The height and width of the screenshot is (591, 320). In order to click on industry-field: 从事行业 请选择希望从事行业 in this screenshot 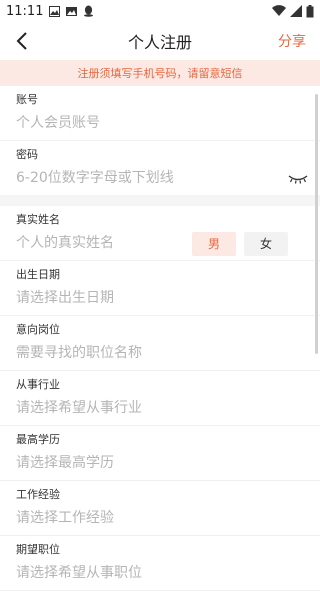, I will do `click(160, 398)`.